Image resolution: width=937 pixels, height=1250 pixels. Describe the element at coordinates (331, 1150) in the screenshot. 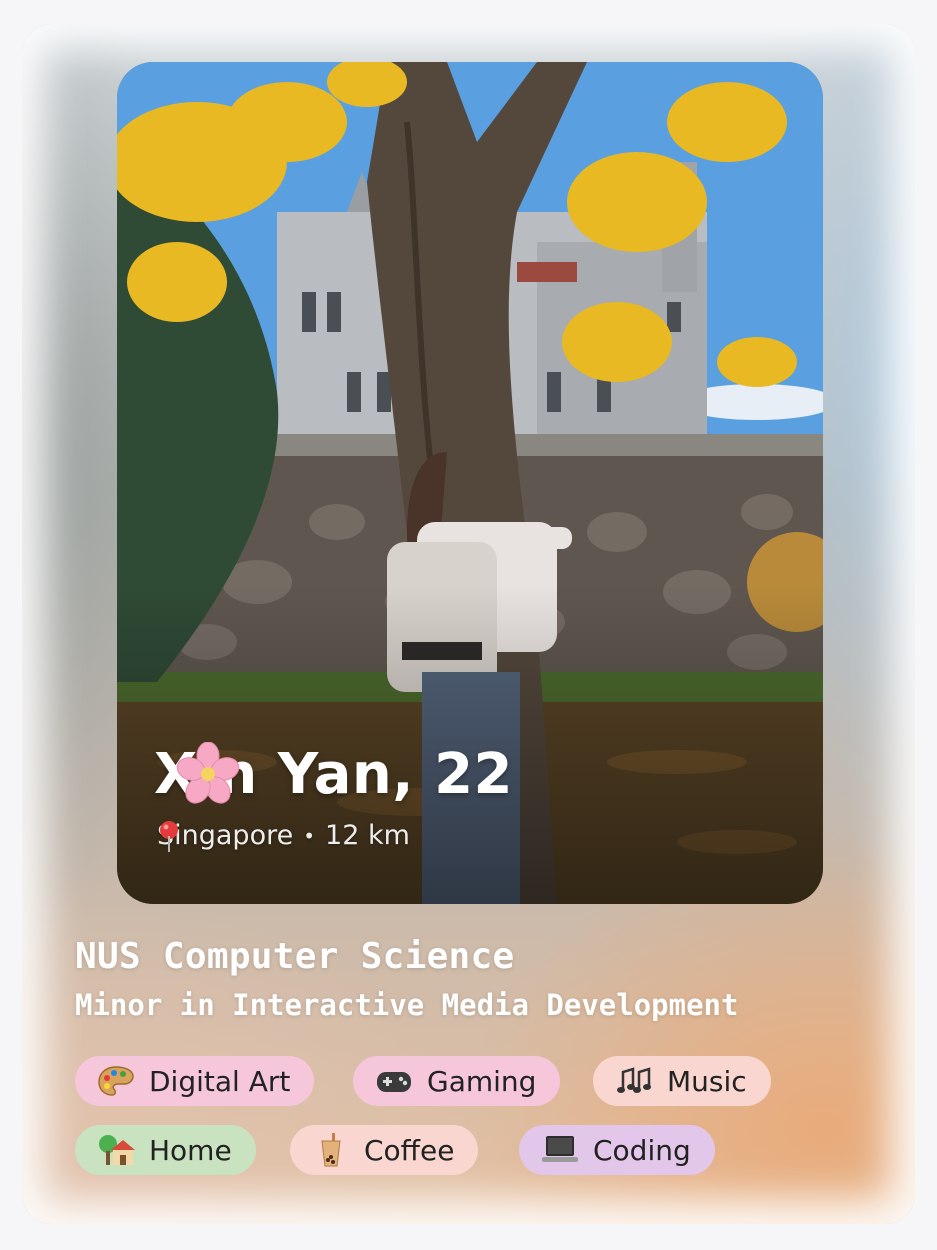

I see `bubble-tea-icon` at that location.